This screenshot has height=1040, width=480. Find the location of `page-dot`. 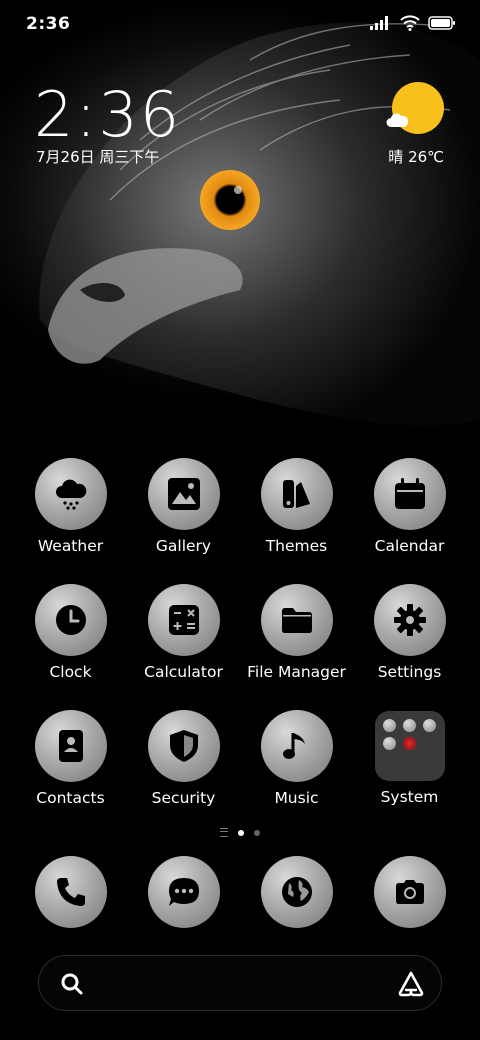

page-dot is located at coordinates (257, 832).